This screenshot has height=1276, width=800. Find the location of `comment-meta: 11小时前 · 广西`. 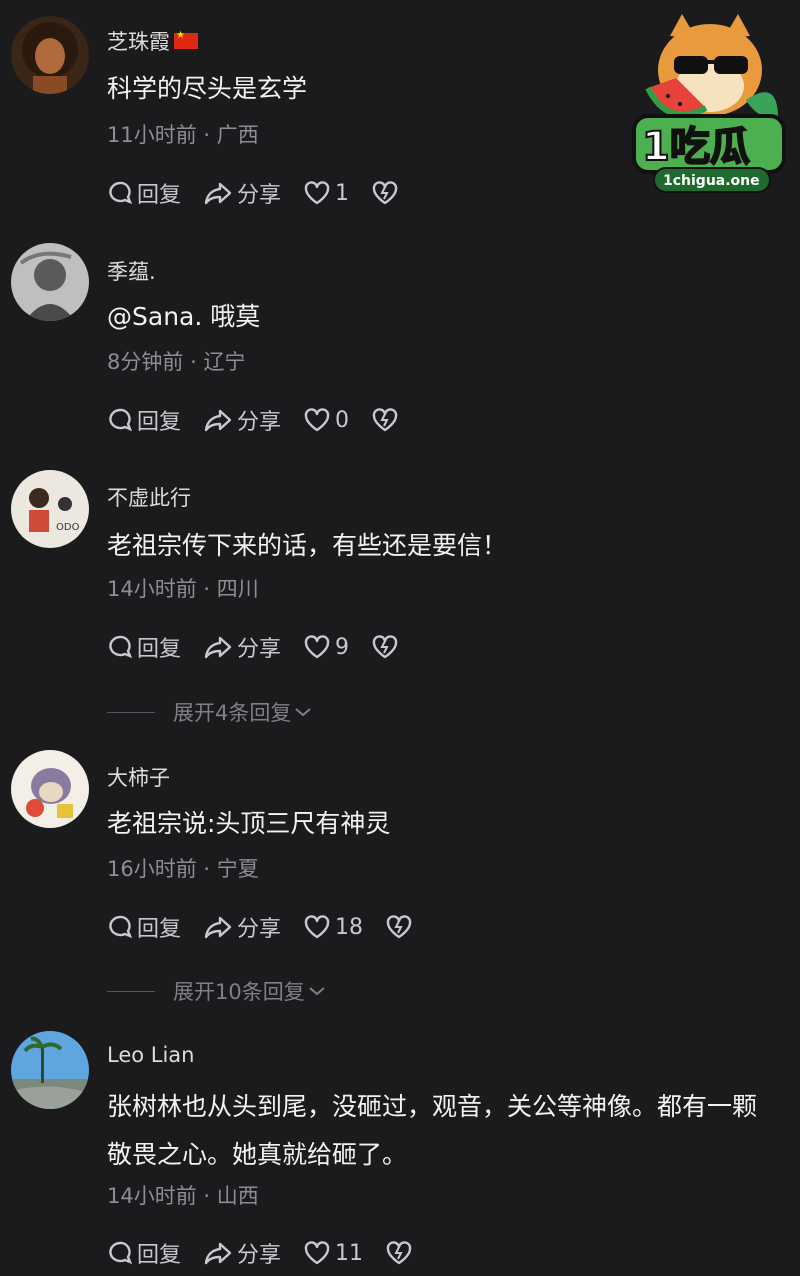

comment-meta: 11小时前 · 广西 is located at coordinates (183, 134).